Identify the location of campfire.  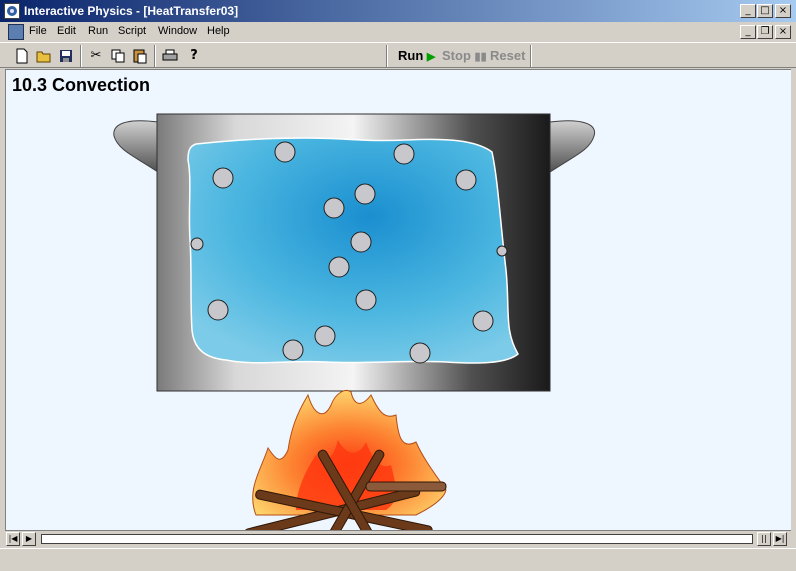
(345, 460).